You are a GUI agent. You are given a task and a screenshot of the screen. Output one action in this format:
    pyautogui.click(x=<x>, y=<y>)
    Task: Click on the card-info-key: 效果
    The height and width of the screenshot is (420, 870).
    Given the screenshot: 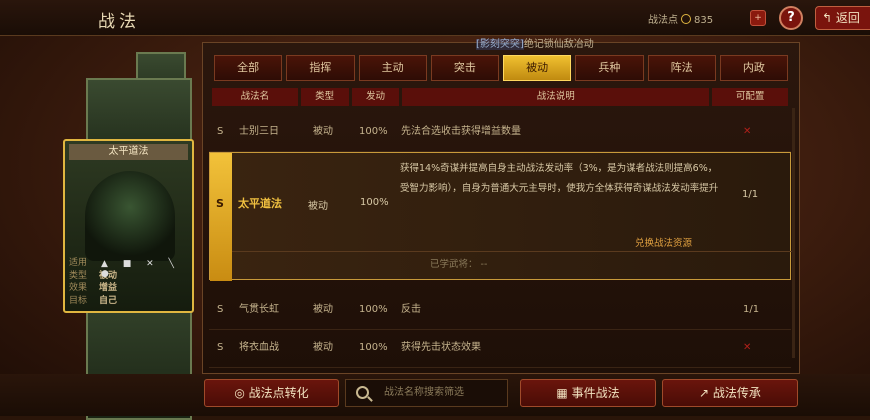 What is the action you would take?
    pyautogui.click(x=78, y=288)
    